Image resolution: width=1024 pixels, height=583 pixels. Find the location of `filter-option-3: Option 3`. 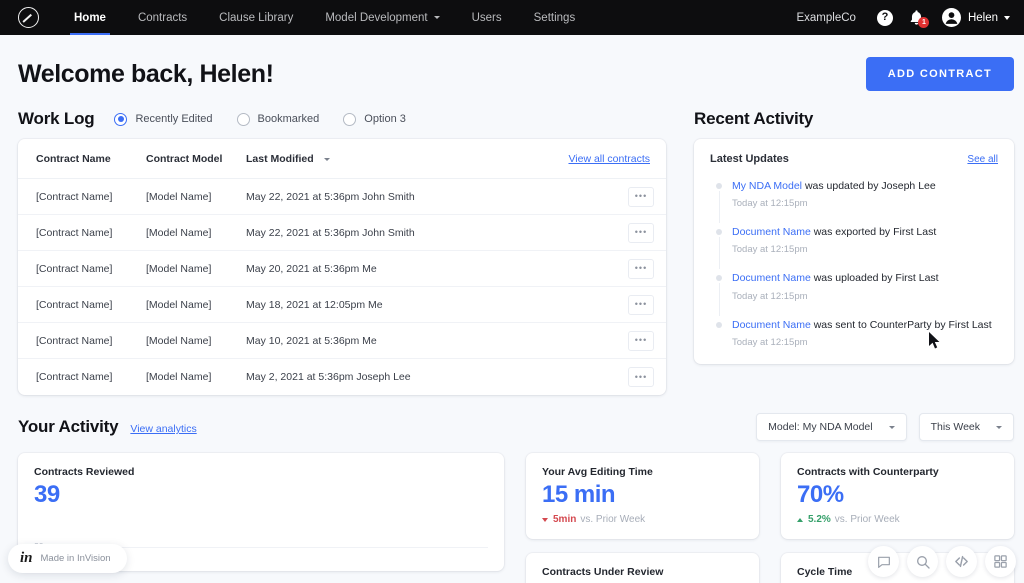

filter-option-3: Option 3 is located at coordinates (374, 119).